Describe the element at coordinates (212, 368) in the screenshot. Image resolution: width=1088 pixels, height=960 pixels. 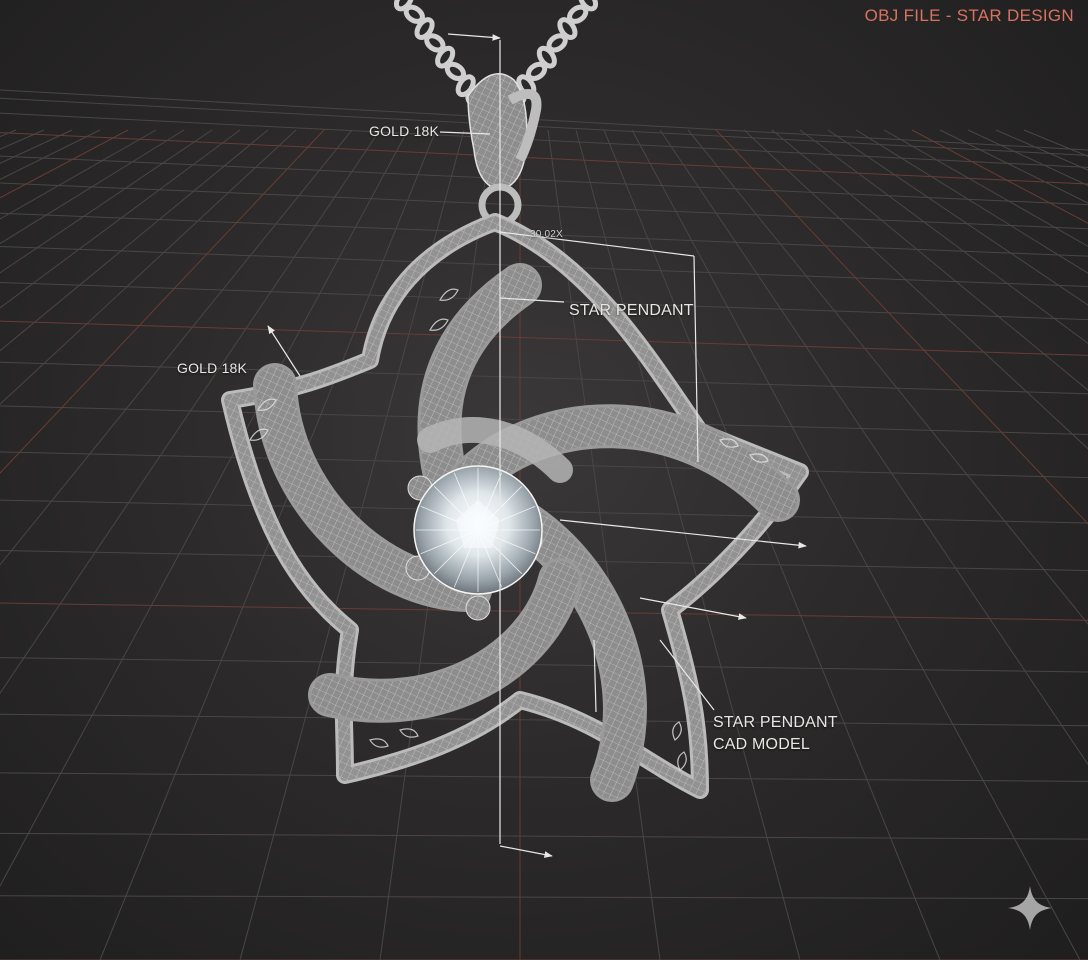
I see `label-gold-18k-frame: GOLD 18K` at that location.